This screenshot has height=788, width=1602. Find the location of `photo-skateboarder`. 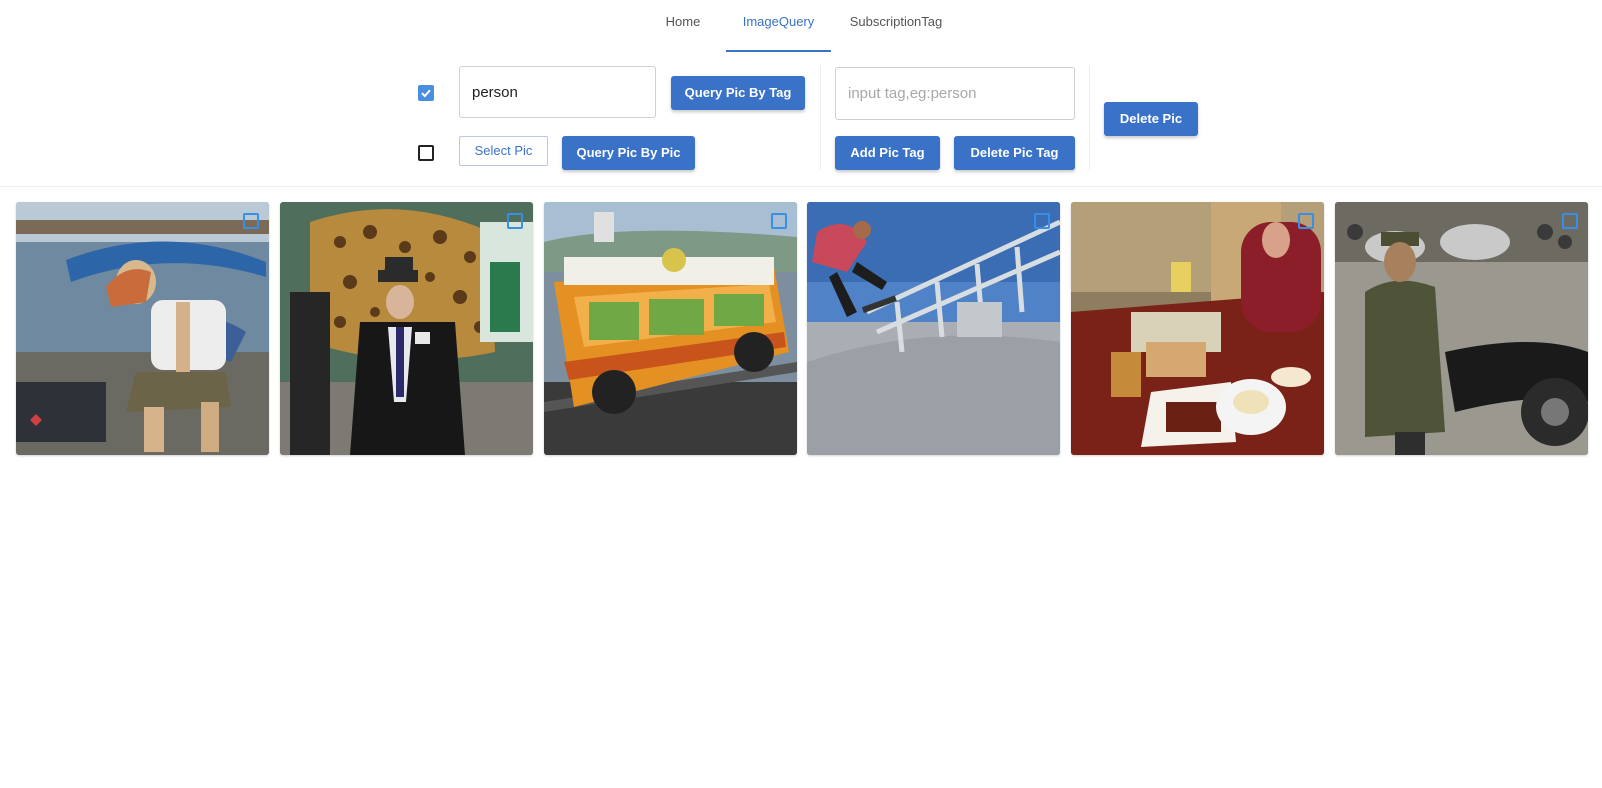

photo-skateboarder is located at coordinates (933, 328).